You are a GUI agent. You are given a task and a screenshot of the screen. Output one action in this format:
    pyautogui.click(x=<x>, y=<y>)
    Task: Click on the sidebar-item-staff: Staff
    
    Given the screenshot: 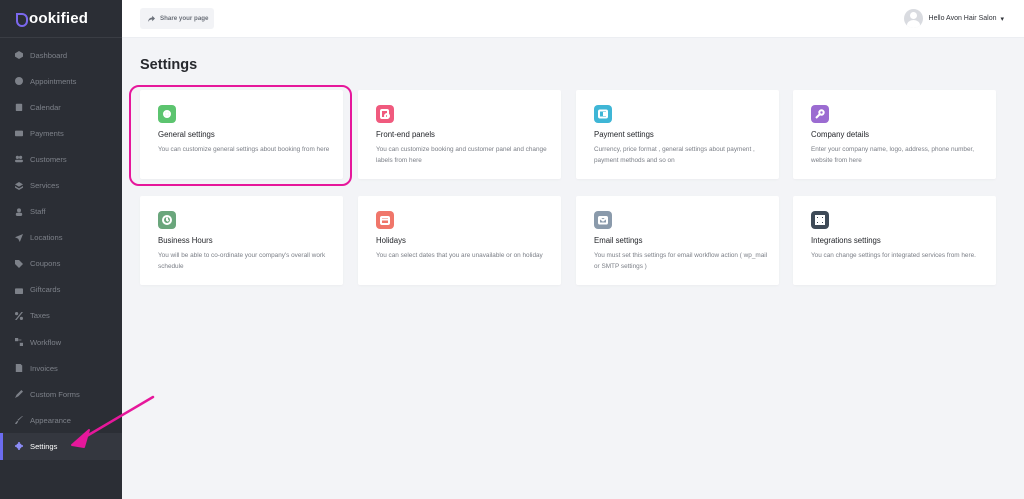 What is the action you would take?
    pyautogui.click(x=61, y=212)
    